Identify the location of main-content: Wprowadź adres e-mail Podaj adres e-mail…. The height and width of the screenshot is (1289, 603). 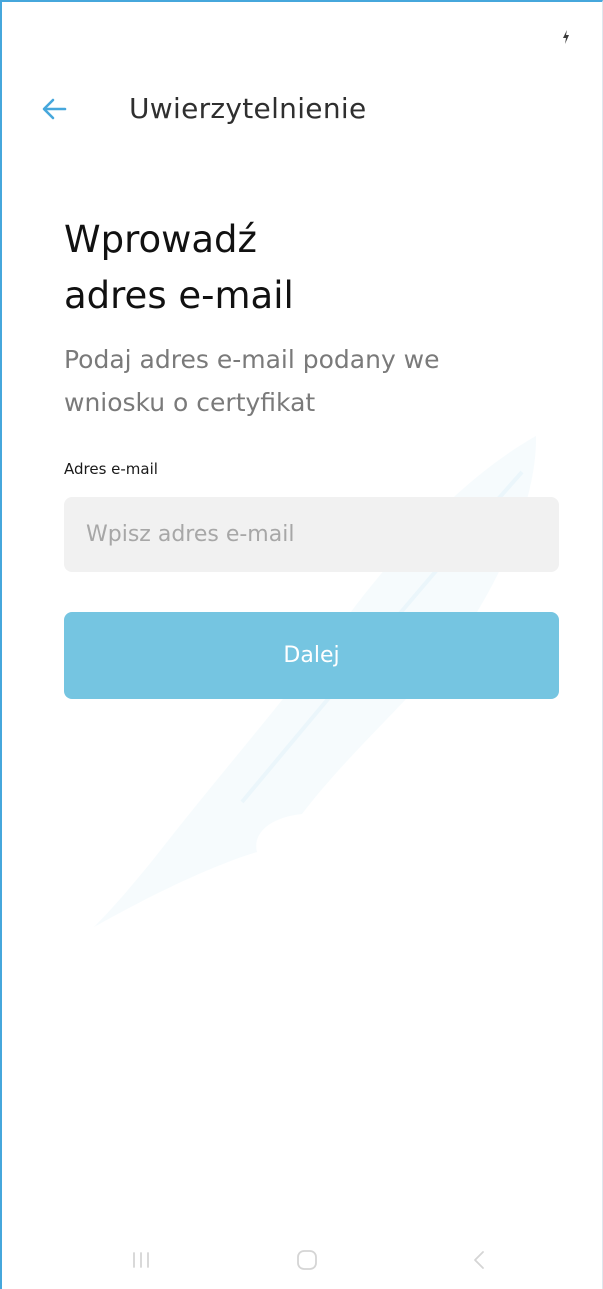
(311, 318).